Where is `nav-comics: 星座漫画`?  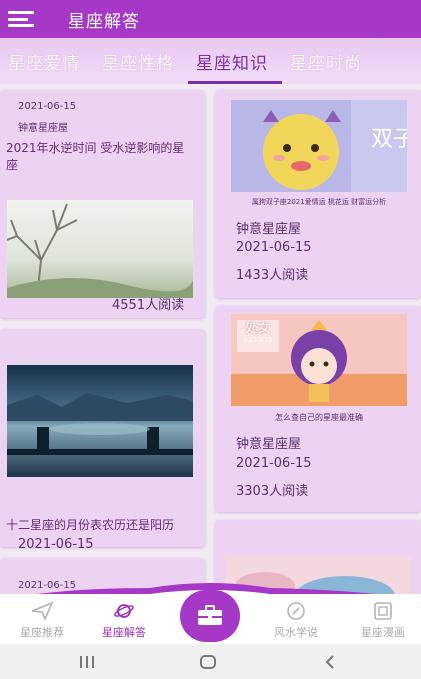
nav-comics: 星座漫画 is located at coordinates (381, 619).